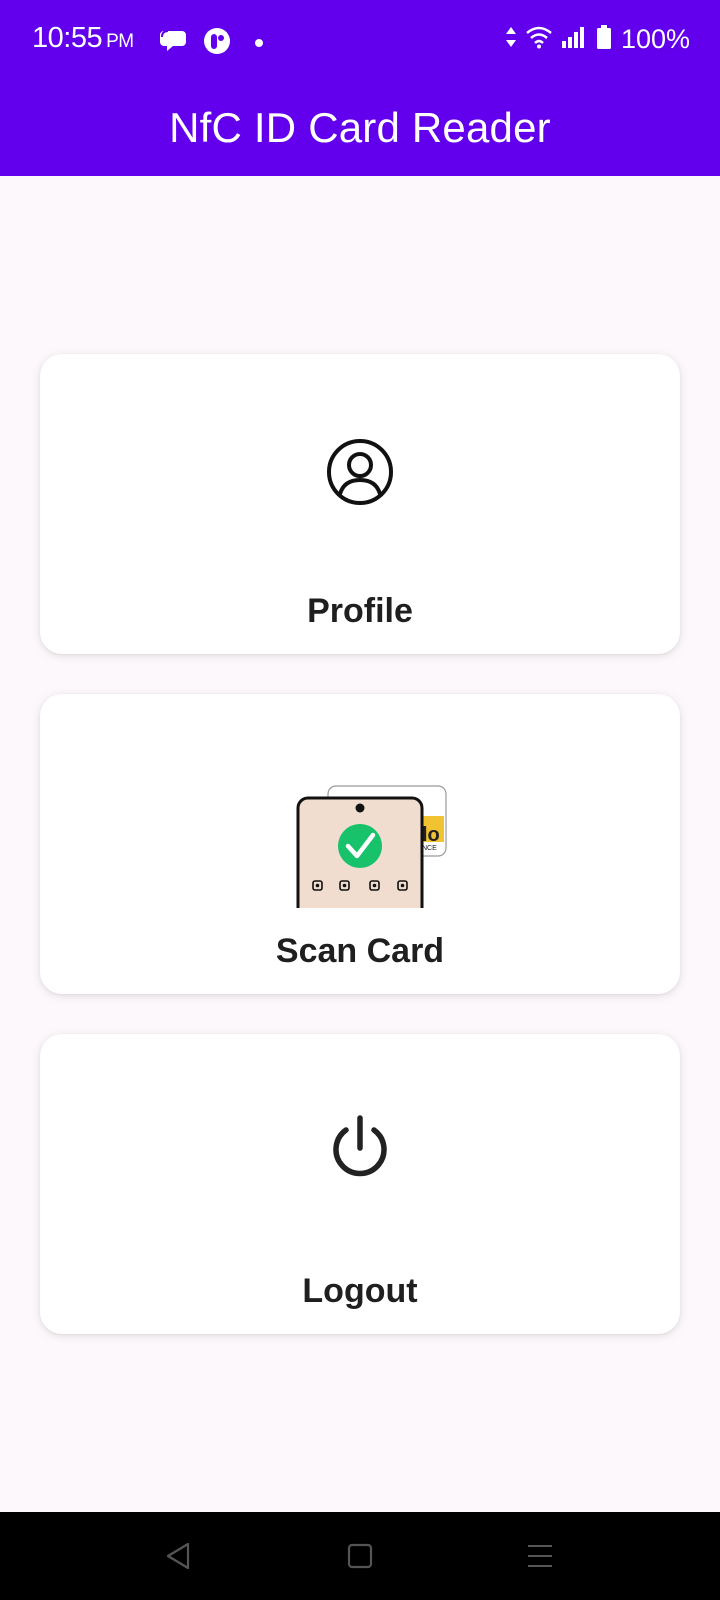  What do you see at coordinates (360, 1291) in the screenshot?
I see `logout-label: Logout` at bounding box center [360, 1291].